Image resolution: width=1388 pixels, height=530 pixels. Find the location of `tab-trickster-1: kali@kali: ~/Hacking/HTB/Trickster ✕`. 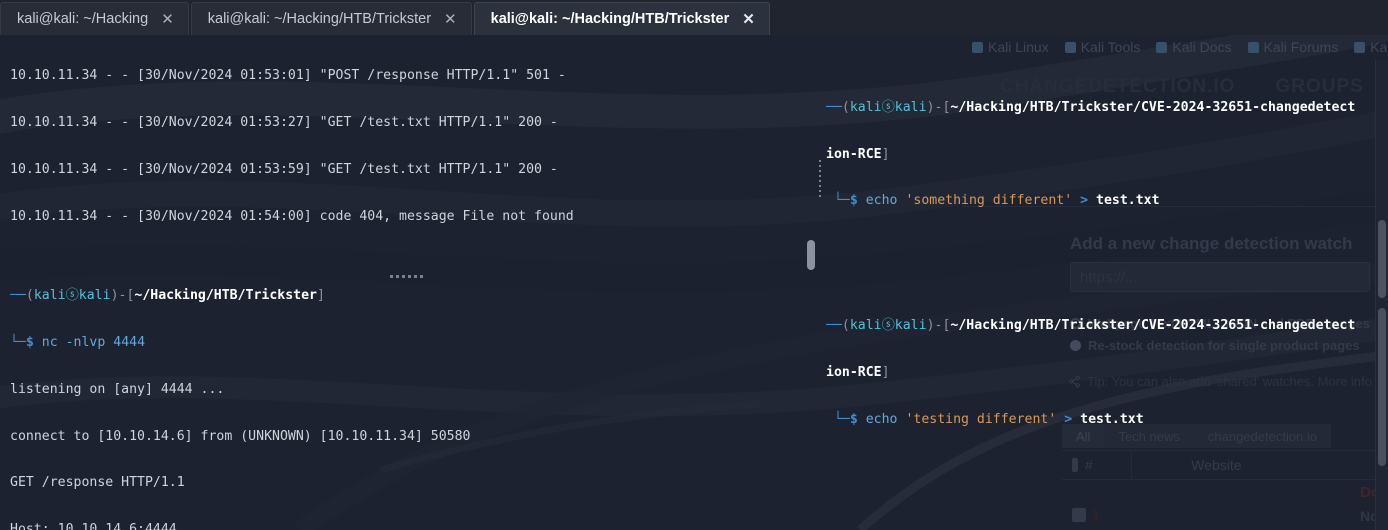

tab-trickster-1: kali@kali: ~/Hacking/HTB/Trickster ✕ is located at coordinates (331, 18).